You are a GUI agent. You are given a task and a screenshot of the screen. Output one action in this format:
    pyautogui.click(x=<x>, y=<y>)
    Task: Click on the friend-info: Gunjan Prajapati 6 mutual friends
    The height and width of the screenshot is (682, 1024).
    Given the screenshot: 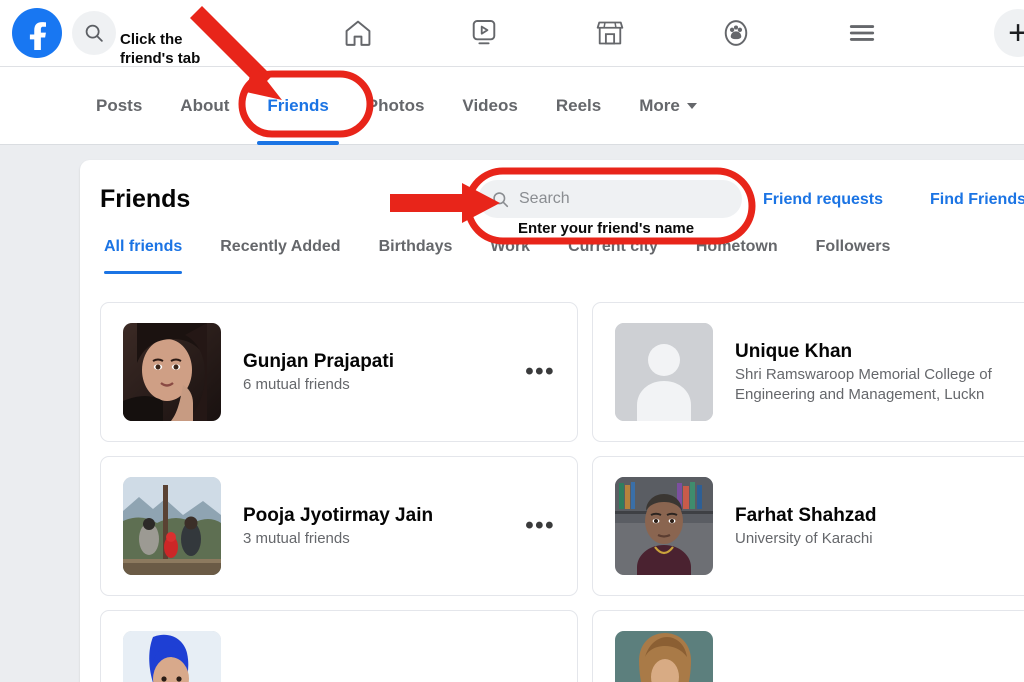 What is the action you would take?
    pyautogui.click(x=384, y=372)
    